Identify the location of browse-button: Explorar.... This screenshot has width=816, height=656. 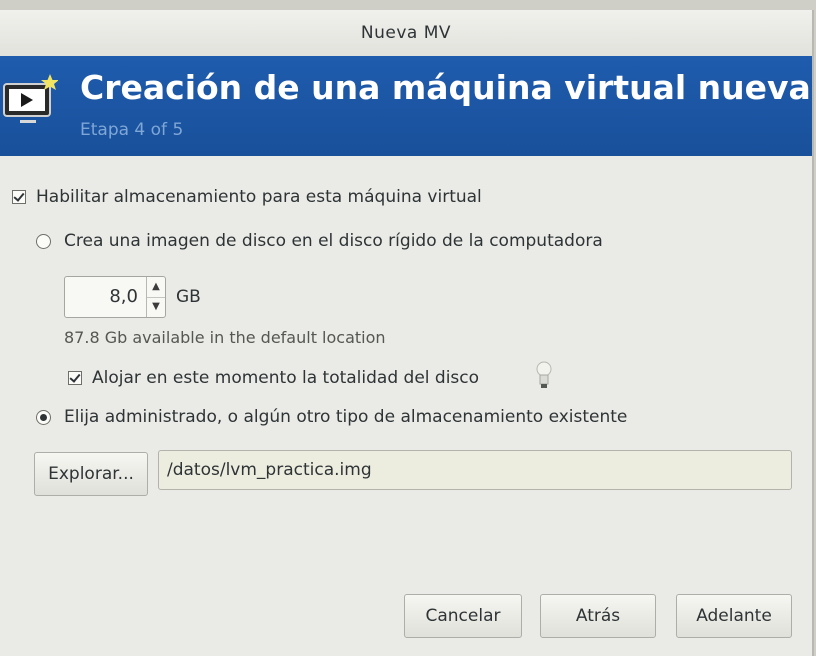
(91, 474).